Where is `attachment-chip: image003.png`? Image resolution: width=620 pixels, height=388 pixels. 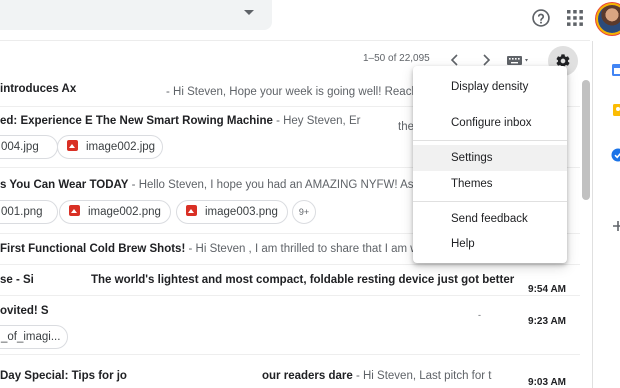
attachment-chip: image003.png is located at coordinates (232, 212).